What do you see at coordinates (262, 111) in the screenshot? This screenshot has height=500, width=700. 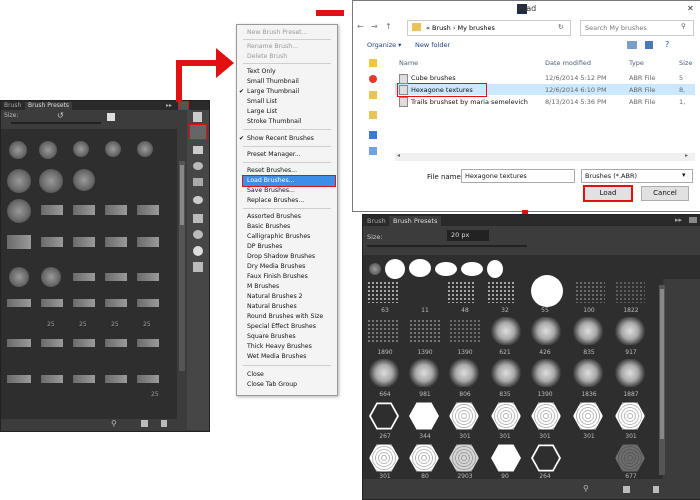 I see `menu-item-large-list: Large List` at bounding box center [262, 111].